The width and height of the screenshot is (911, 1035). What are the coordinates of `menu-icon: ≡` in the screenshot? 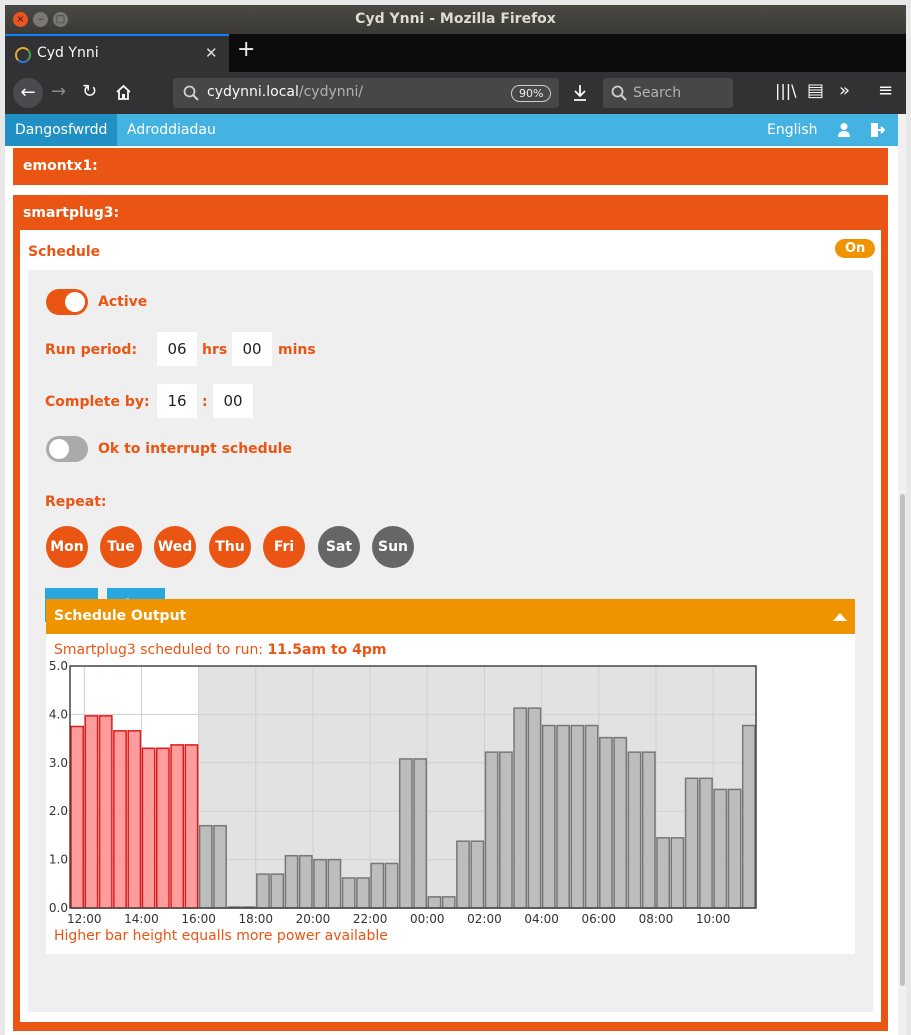 It's located at (885, 90).